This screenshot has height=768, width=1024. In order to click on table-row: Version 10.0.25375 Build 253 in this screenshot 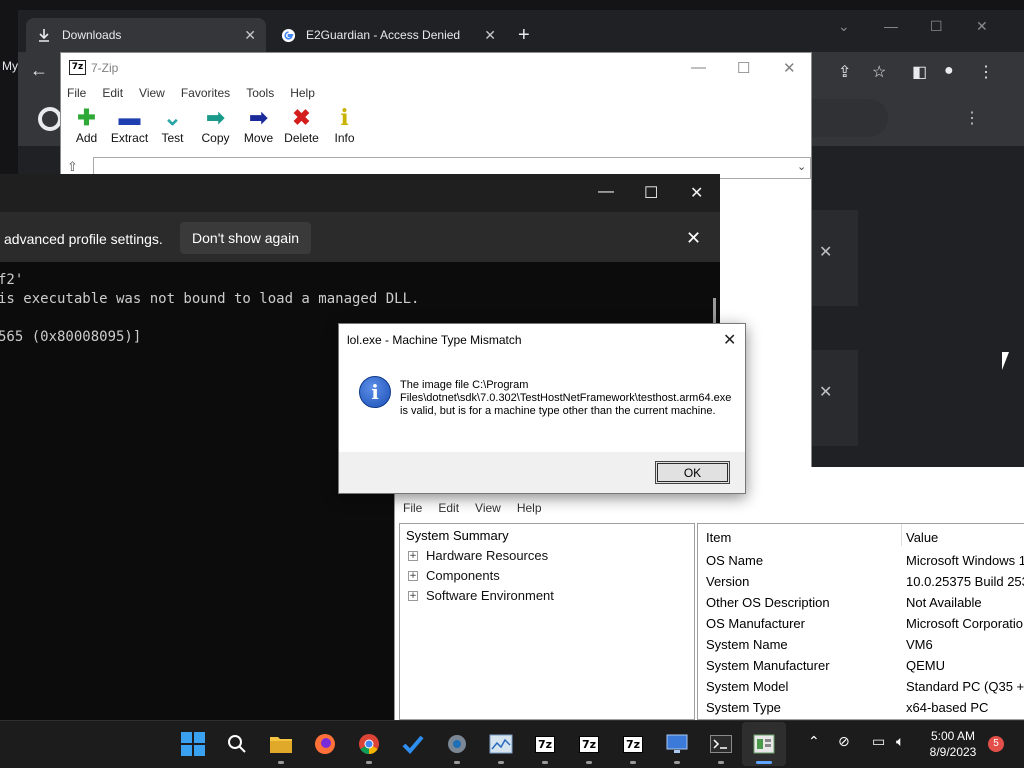, I will do `click(861, 581)`.